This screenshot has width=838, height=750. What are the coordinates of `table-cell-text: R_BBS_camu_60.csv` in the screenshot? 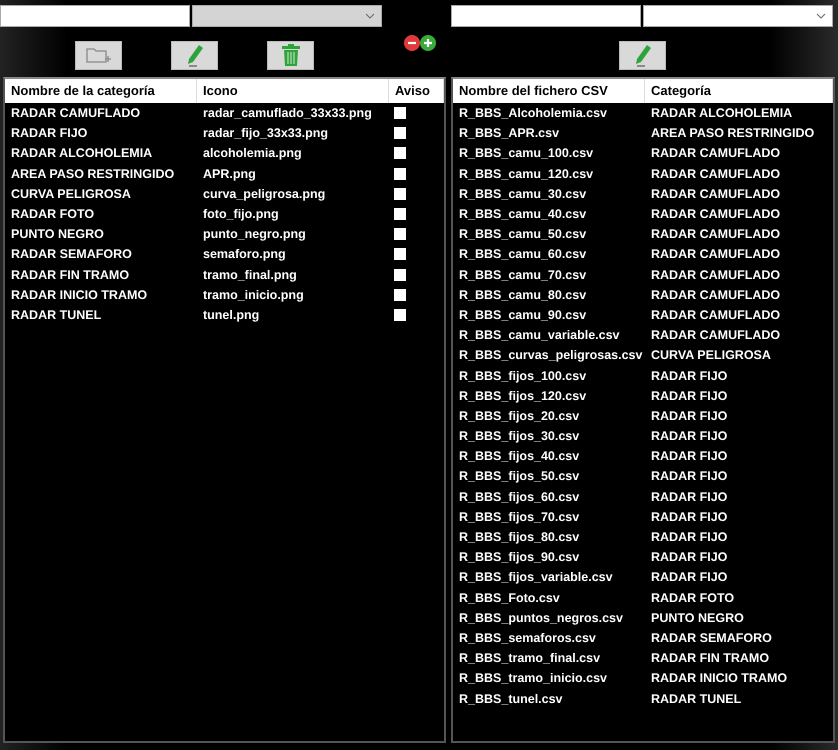 It's located at (523, 255).